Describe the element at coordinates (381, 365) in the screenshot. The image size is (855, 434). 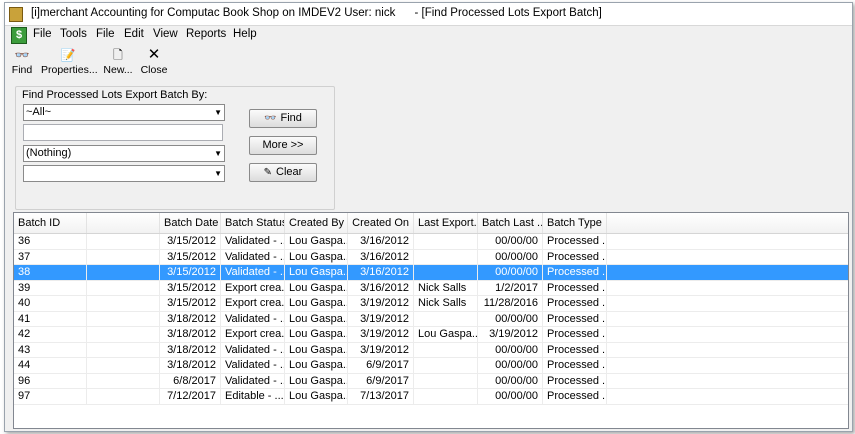
I see `cell-created-on: 6/9/2017` at that location.